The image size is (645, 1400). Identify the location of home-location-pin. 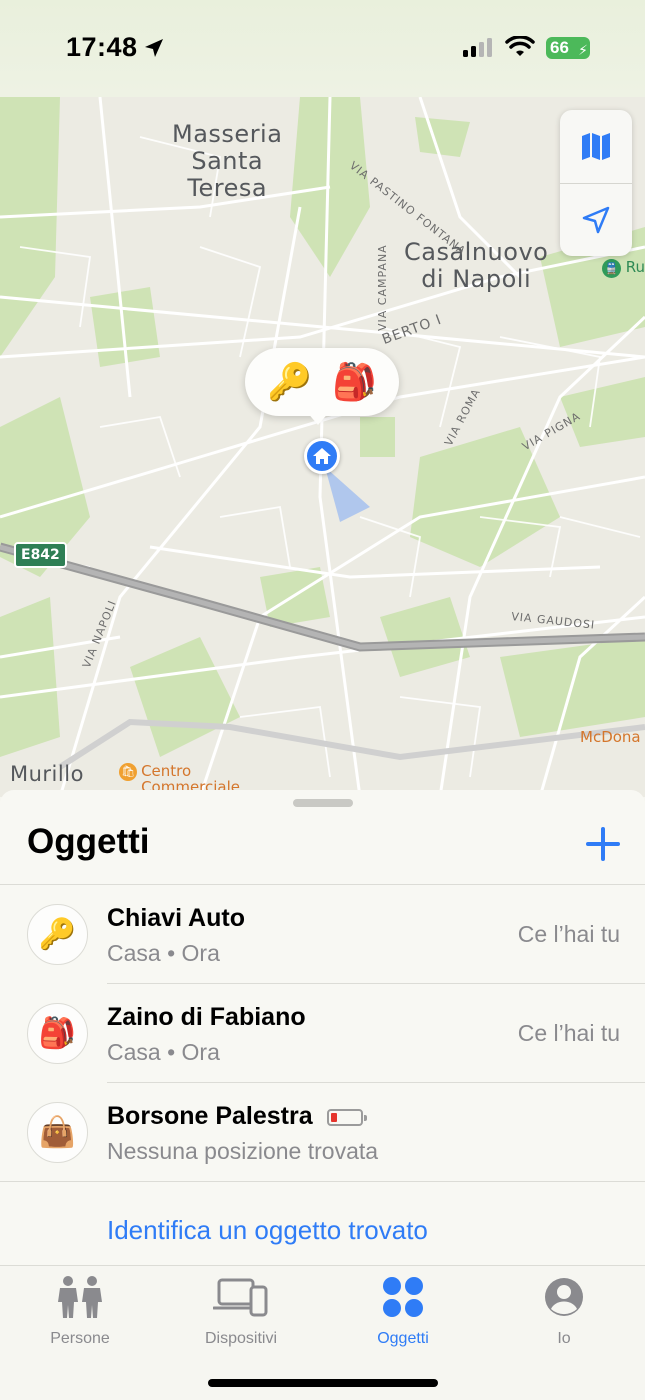
(322, 456).